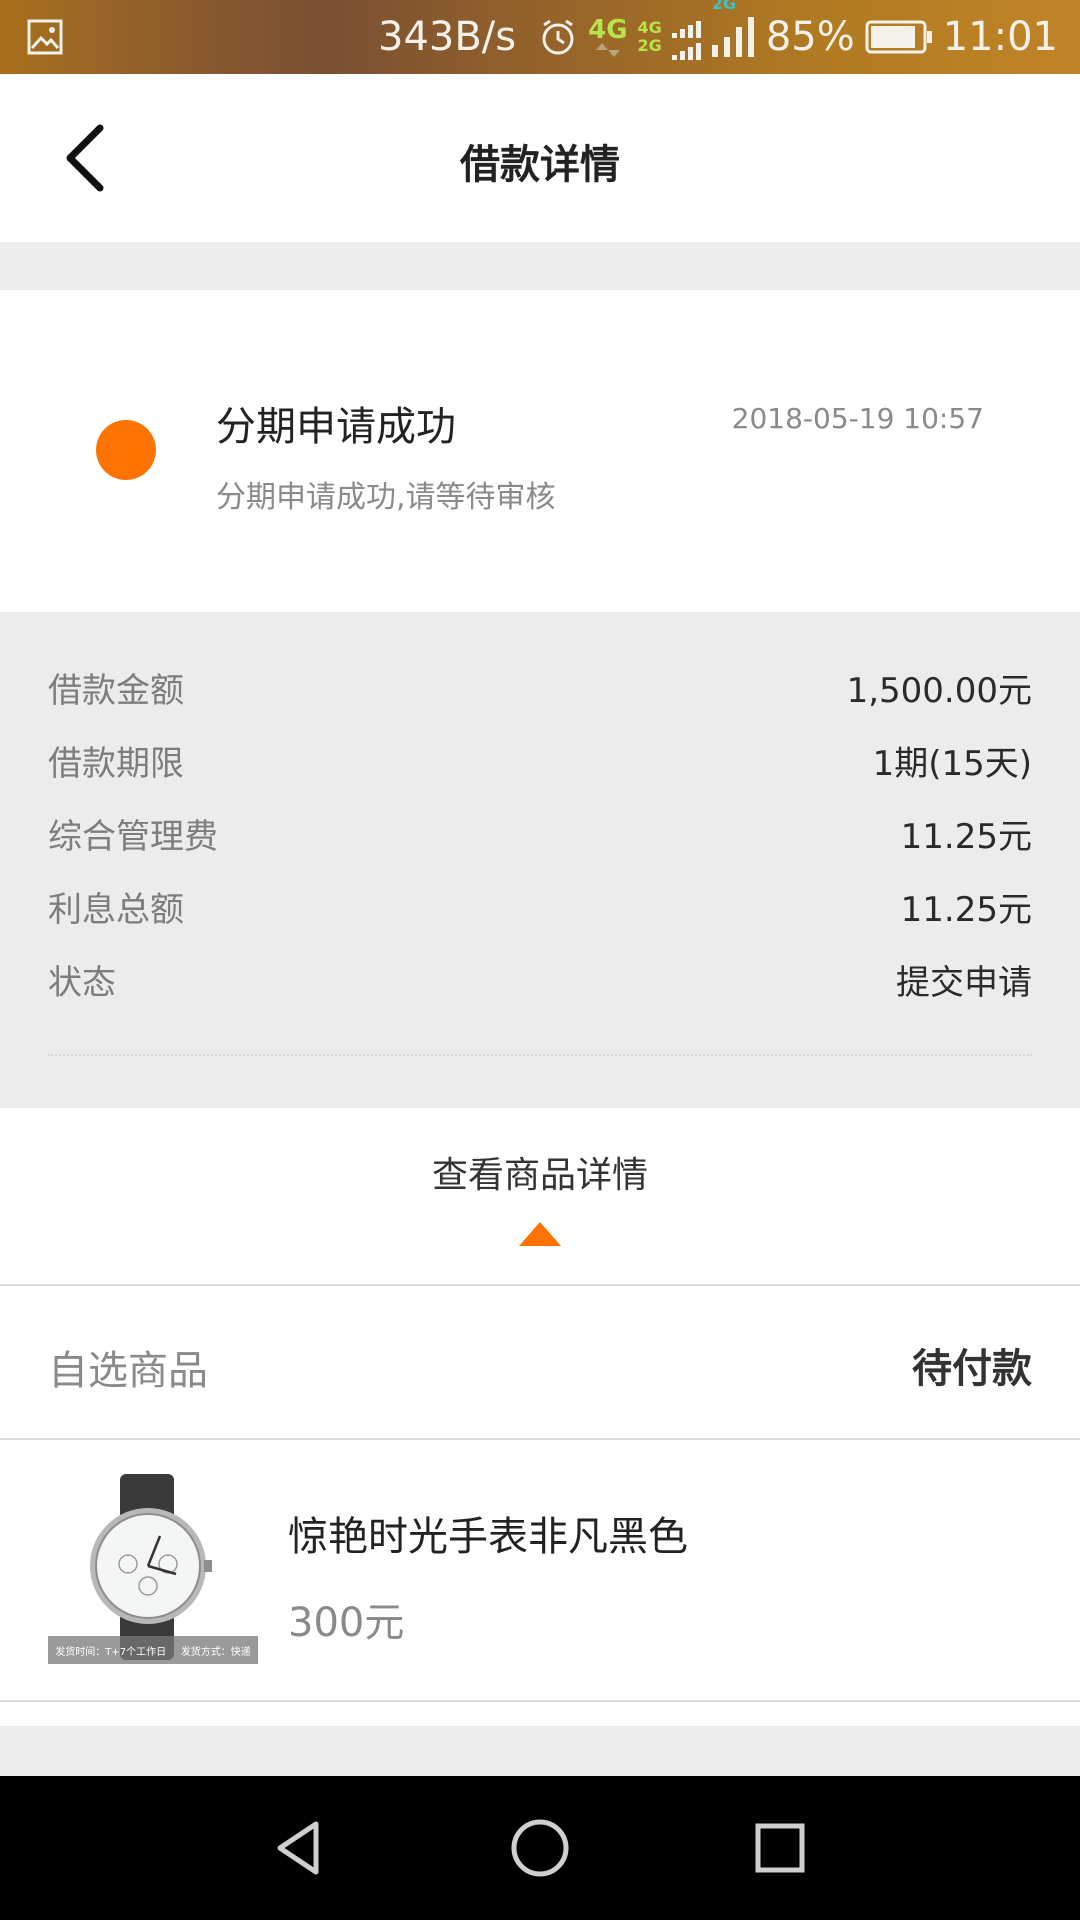 This screenshot has height=1920, width=1080. Describe the element at coordinates (133, 836) in the screenshot. I see `detail-label: 综合管理费` at that location.